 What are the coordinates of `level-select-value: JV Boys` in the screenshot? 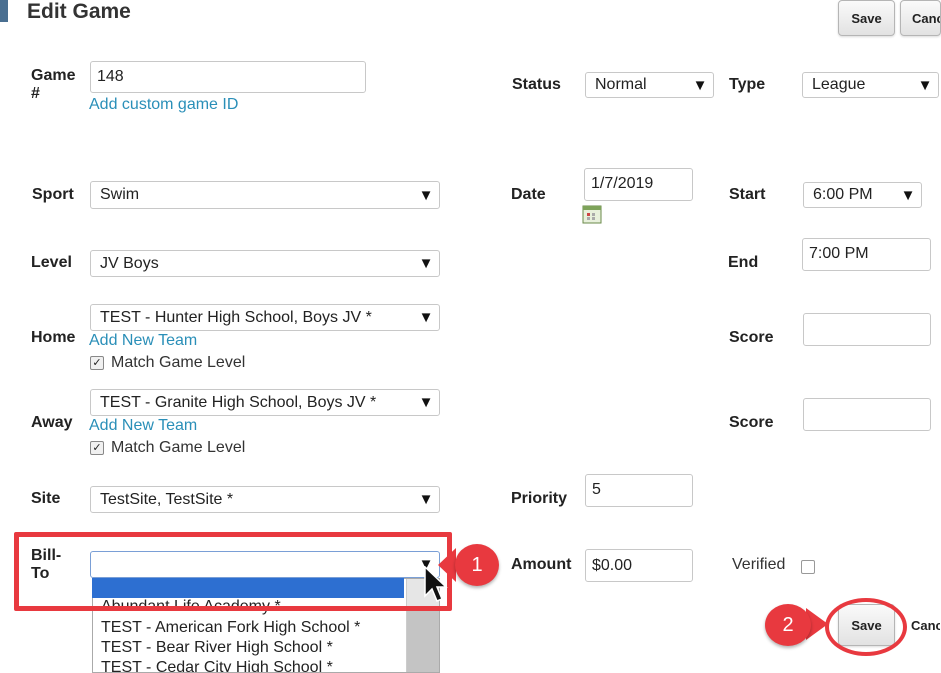 It's located at (129, 263).